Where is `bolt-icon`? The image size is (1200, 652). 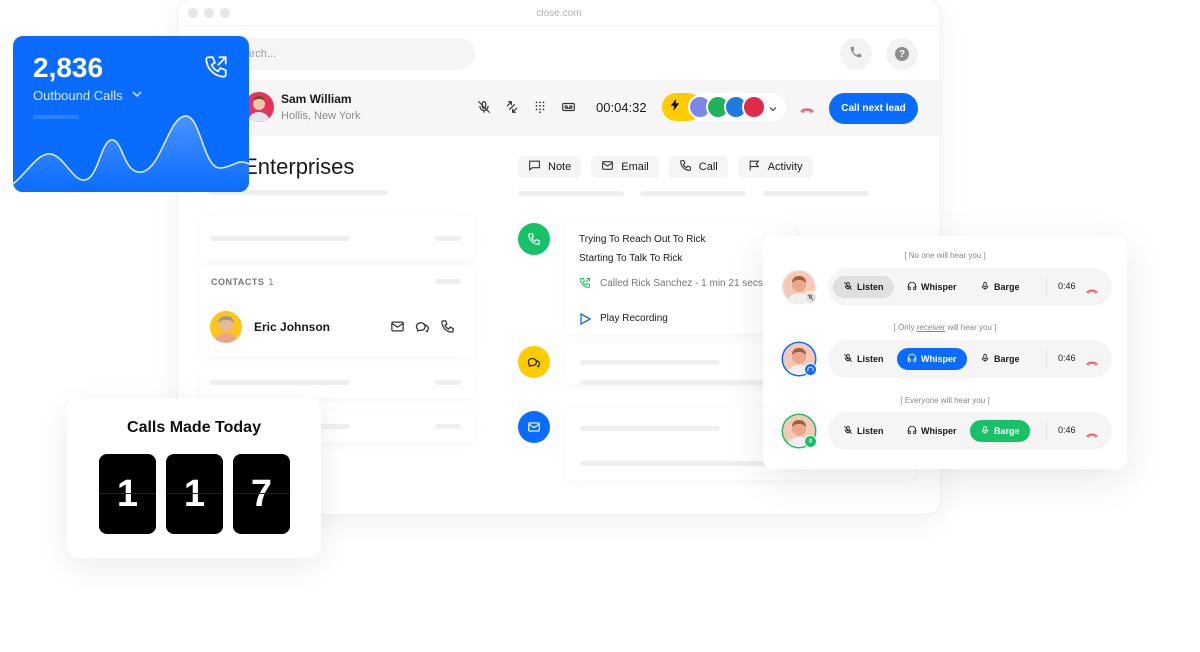
bolt-icon is located at coordinates (675, 107).